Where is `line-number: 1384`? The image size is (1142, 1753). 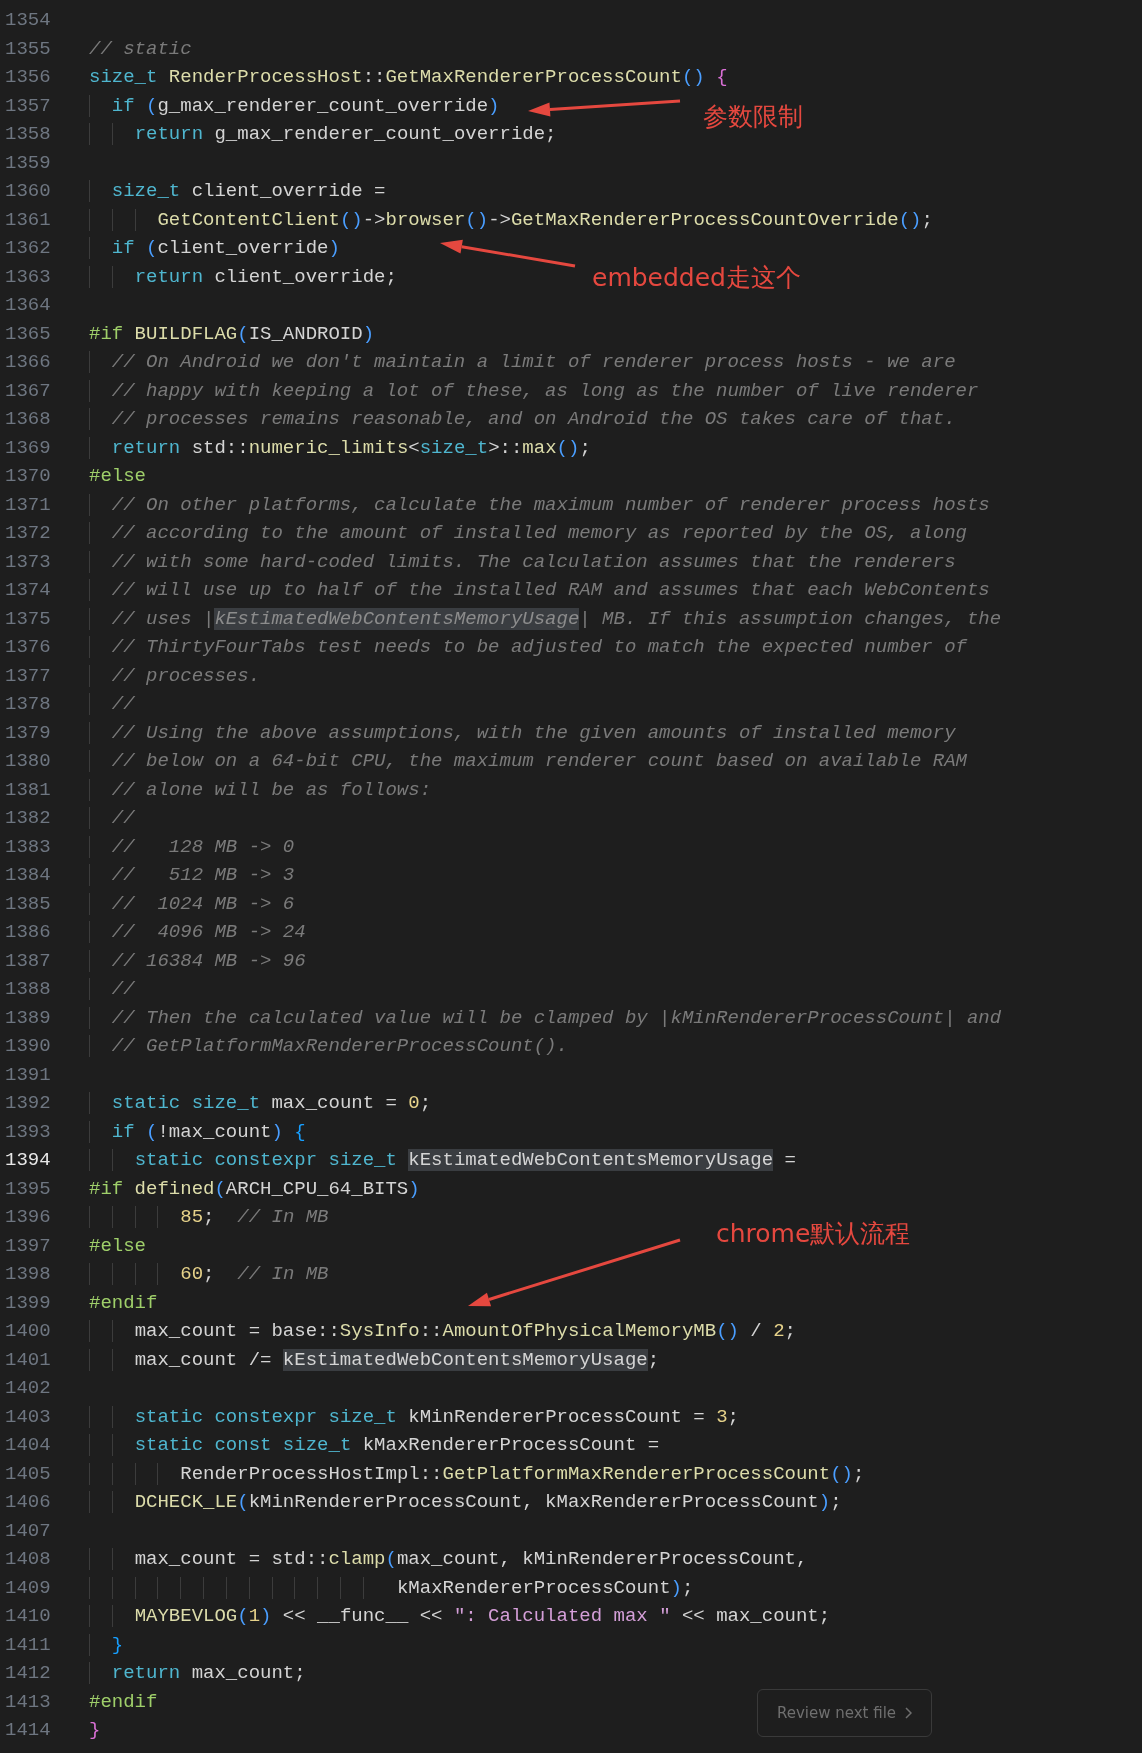
line-number: 1384 is located at coordinates (28, 875).